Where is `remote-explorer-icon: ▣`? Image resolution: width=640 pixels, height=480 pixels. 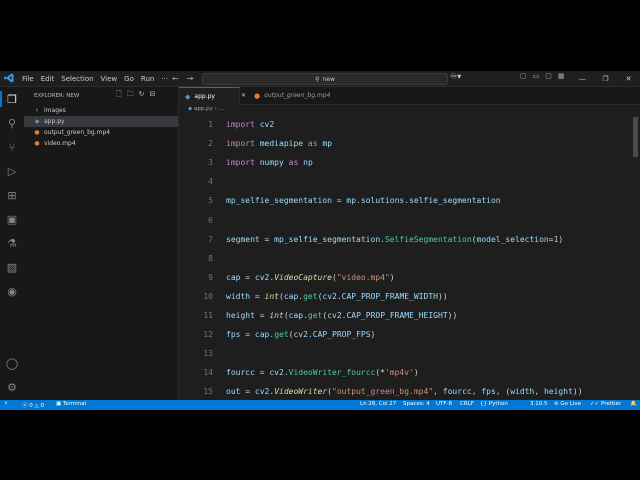
remote-explorer-icon: ▣ is located at coordinates (12, 219).